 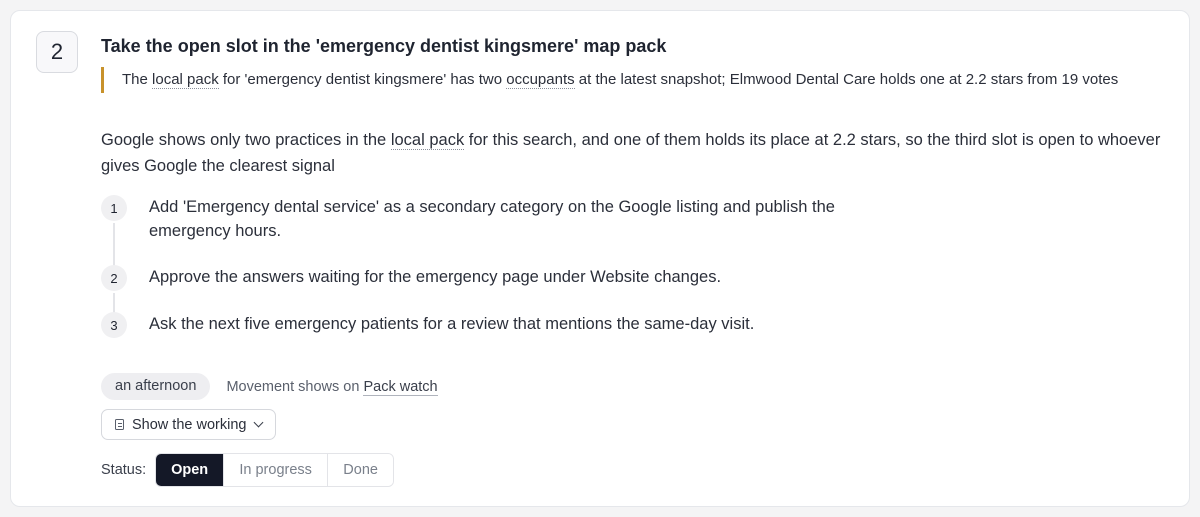 What do you see at coordinates (119, 424) in the screenshot?
I see `document-icon` at bounding box center [119, 424].